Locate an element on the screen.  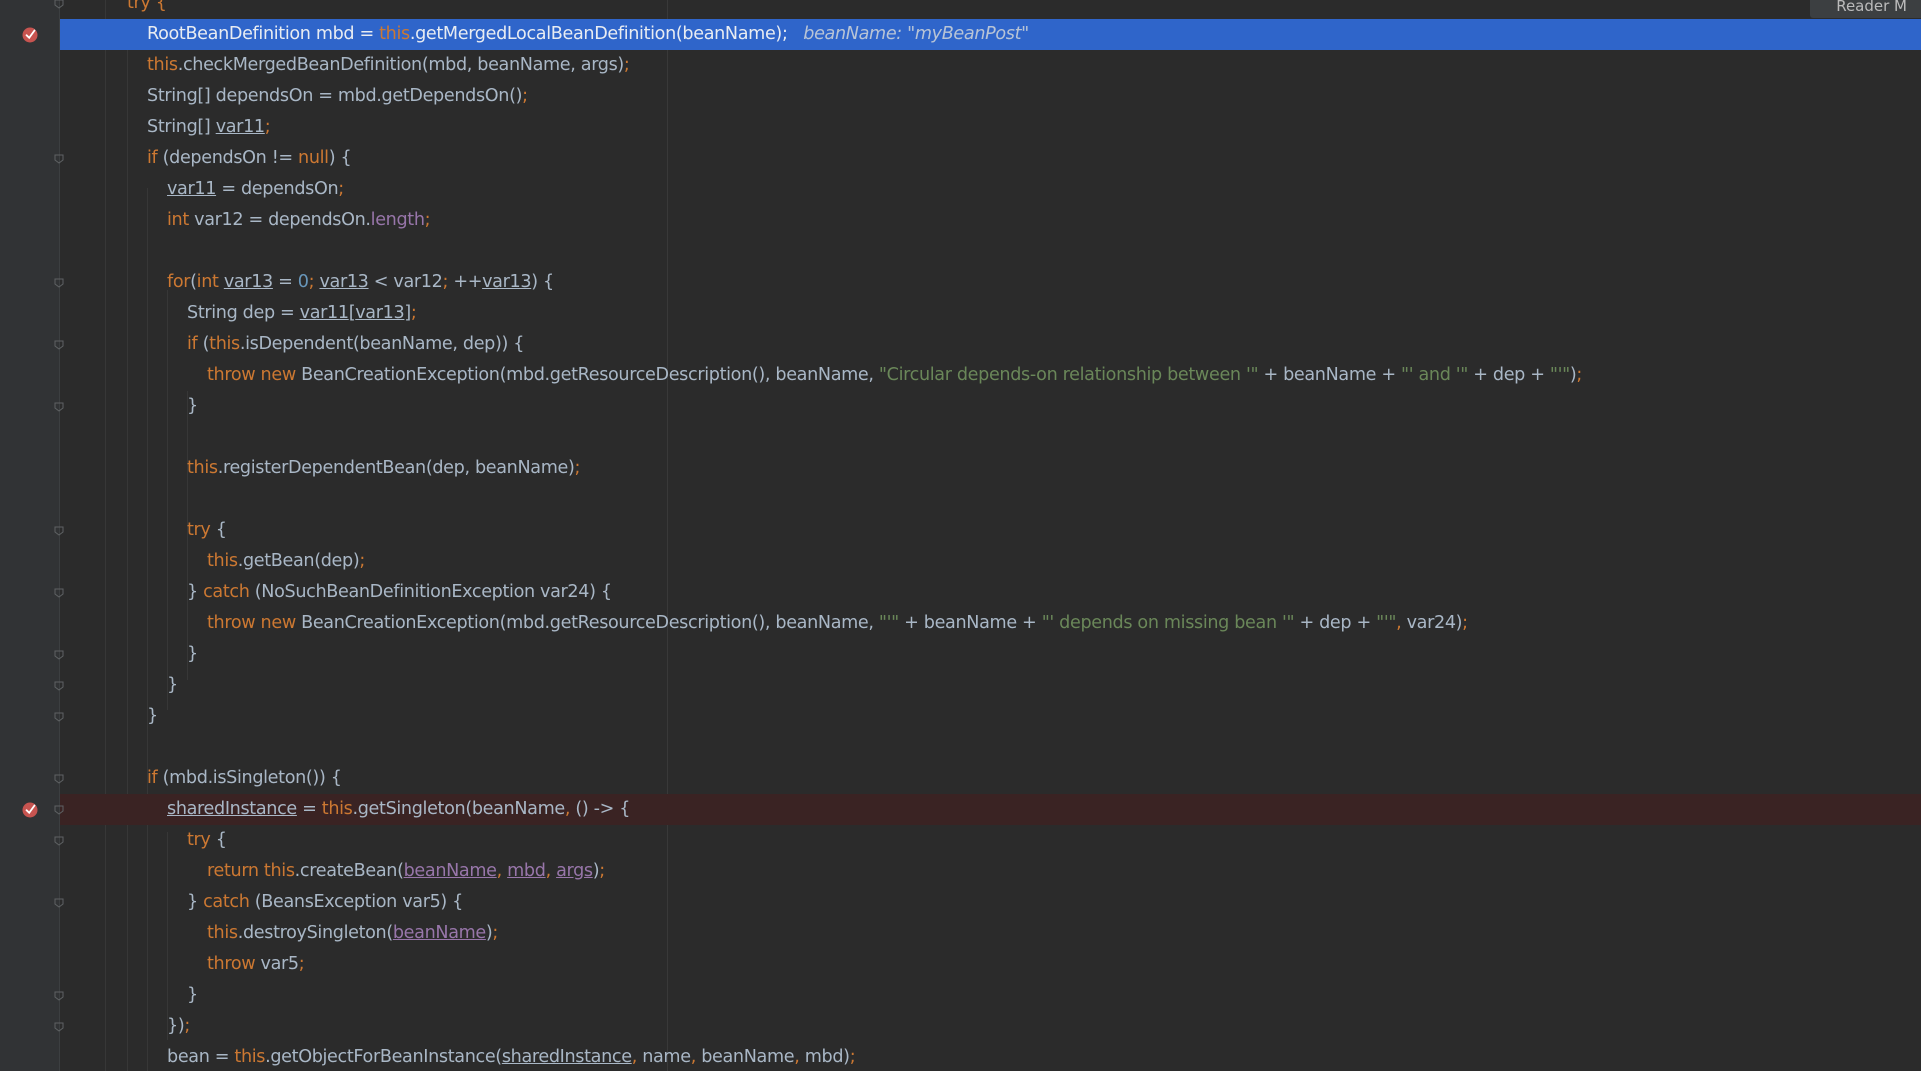
code-line: String dep = var11[var13]; is located at coordinates (990, 313).